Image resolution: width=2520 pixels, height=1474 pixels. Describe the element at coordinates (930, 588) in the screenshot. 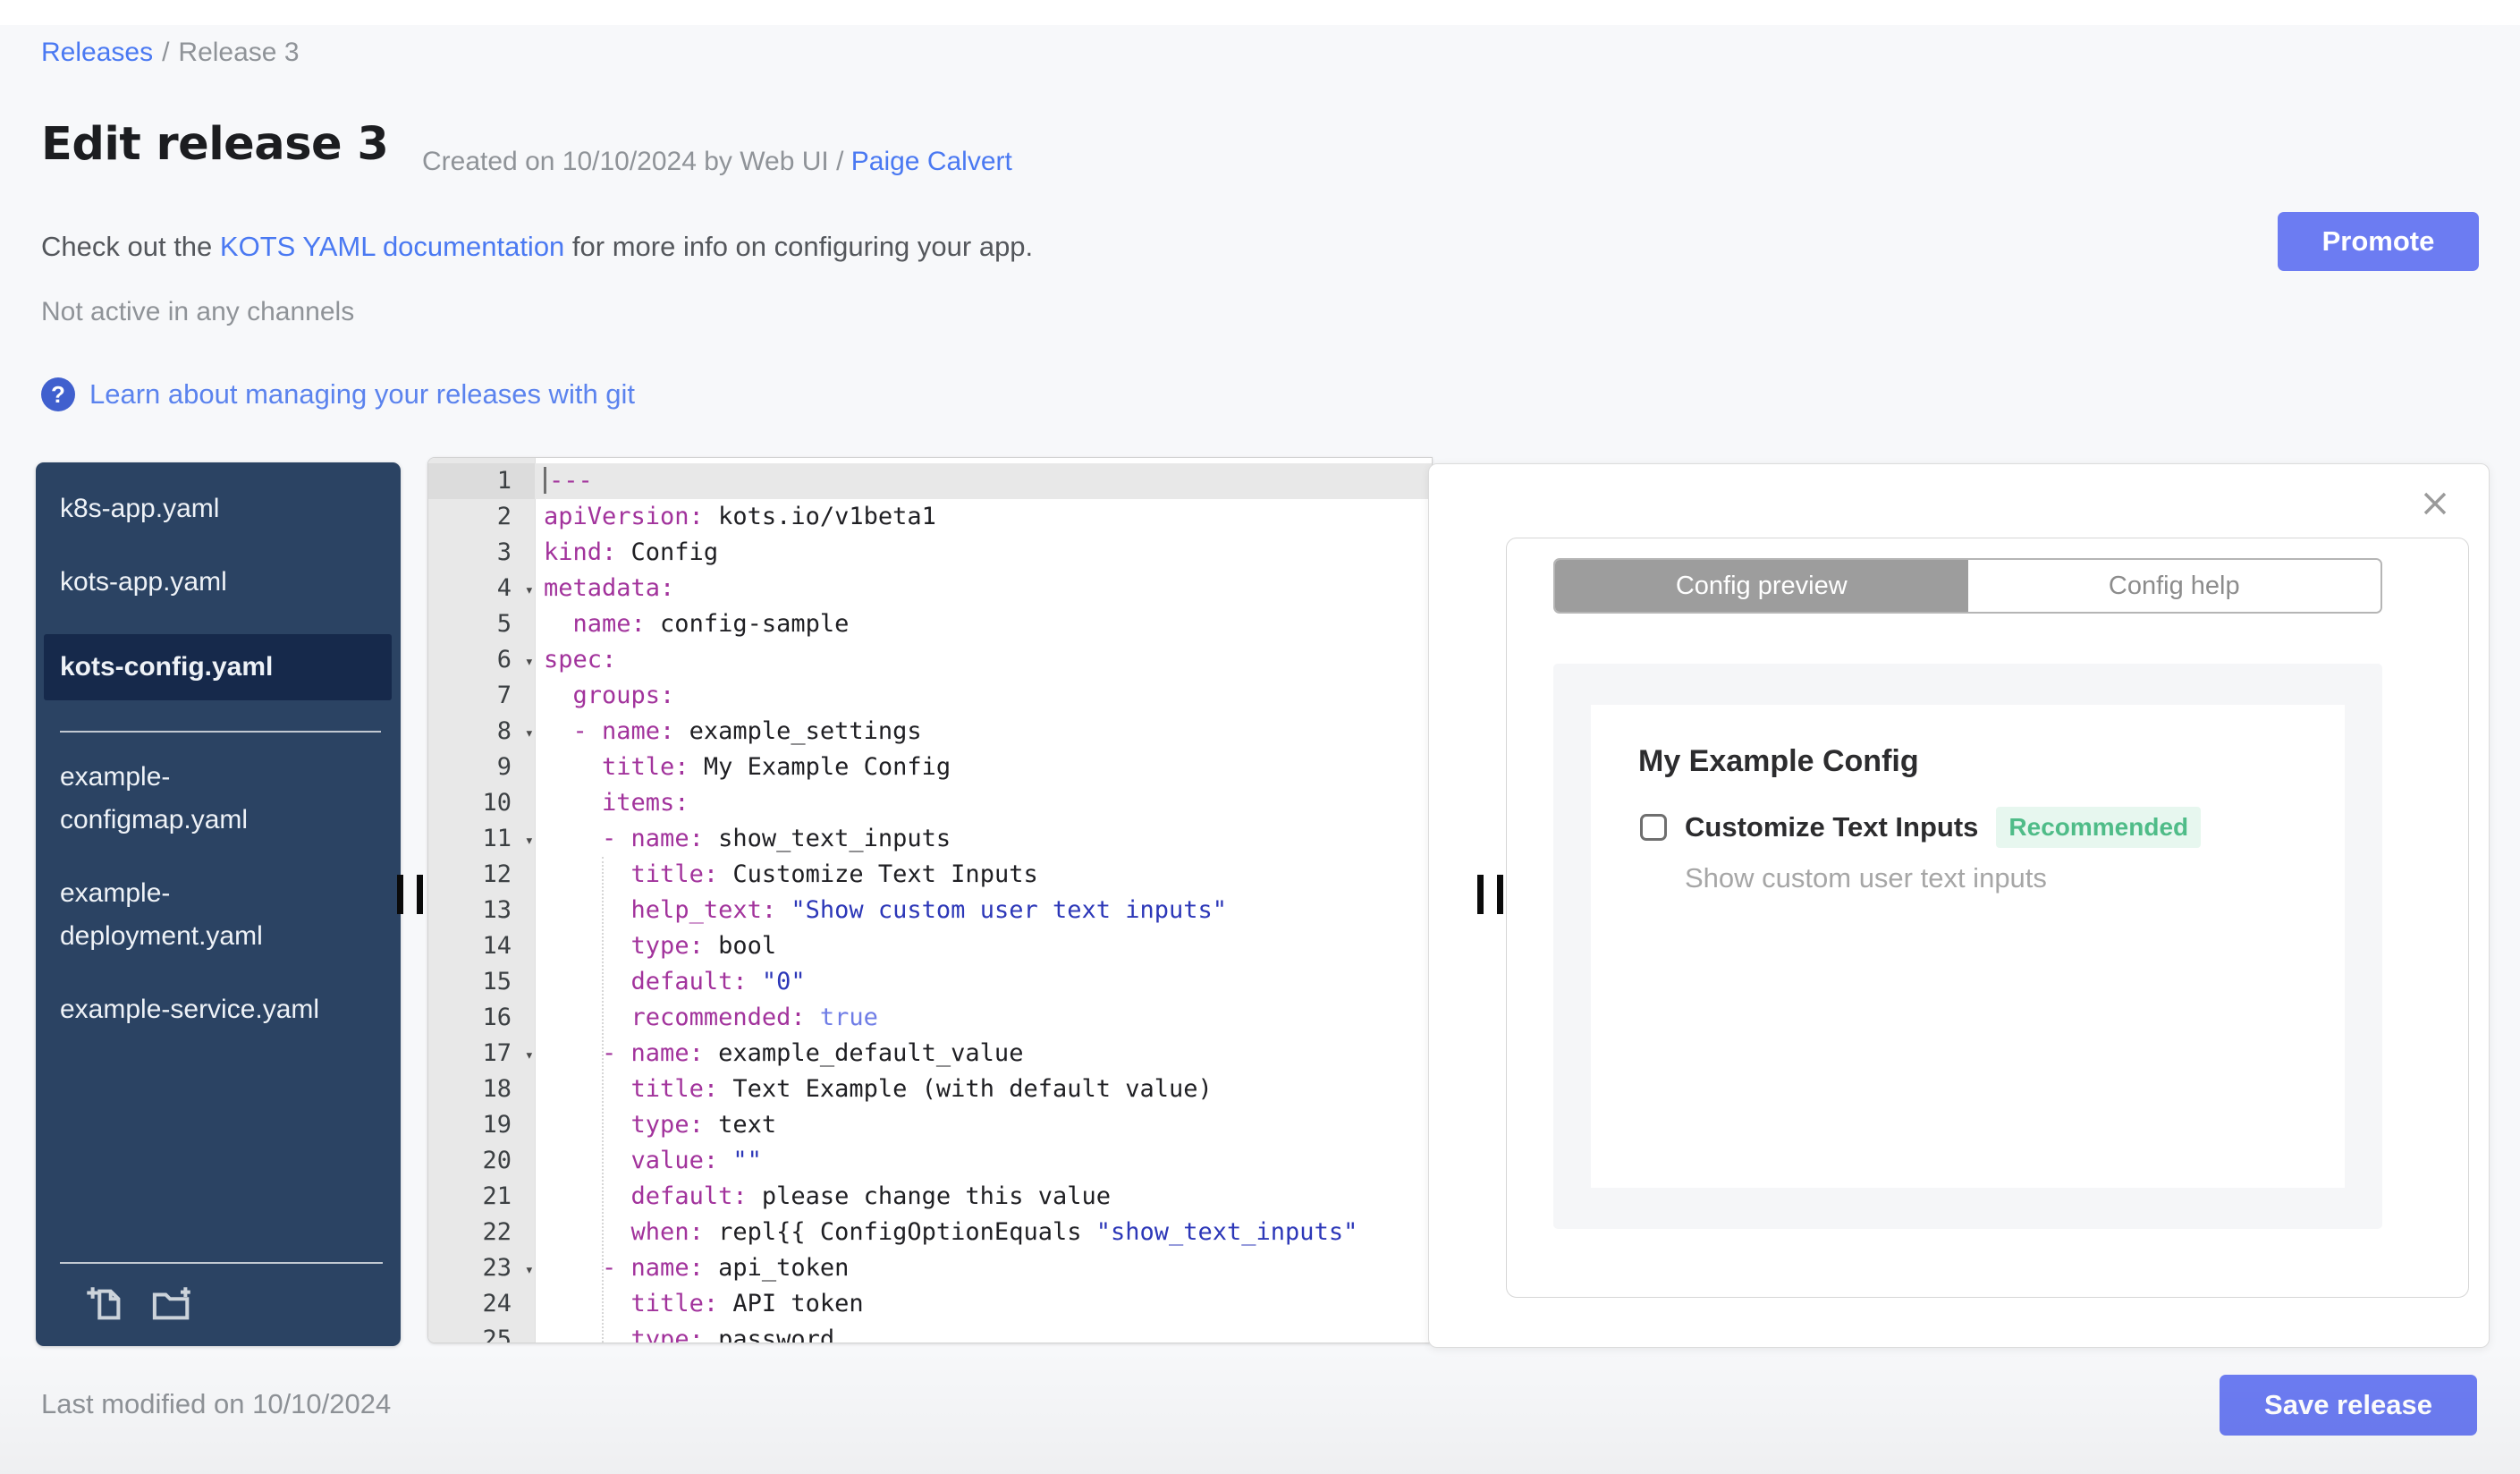

I see `code-line-4: 4 ▾ metadata:` at that location.